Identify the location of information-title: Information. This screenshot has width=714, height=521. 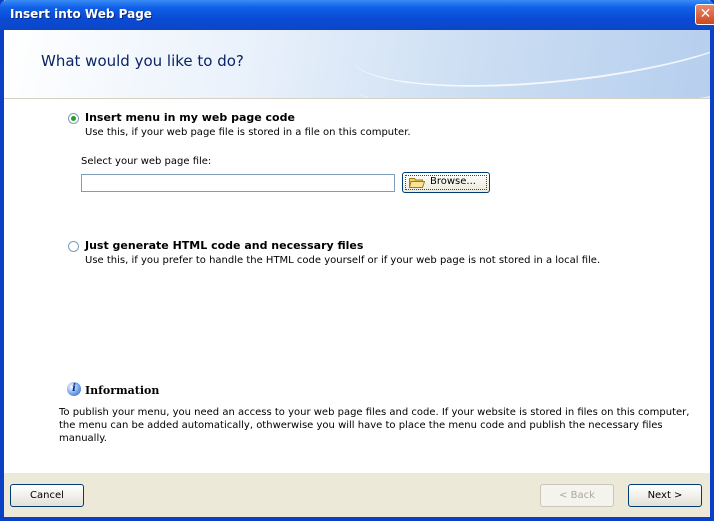
(122, 390).